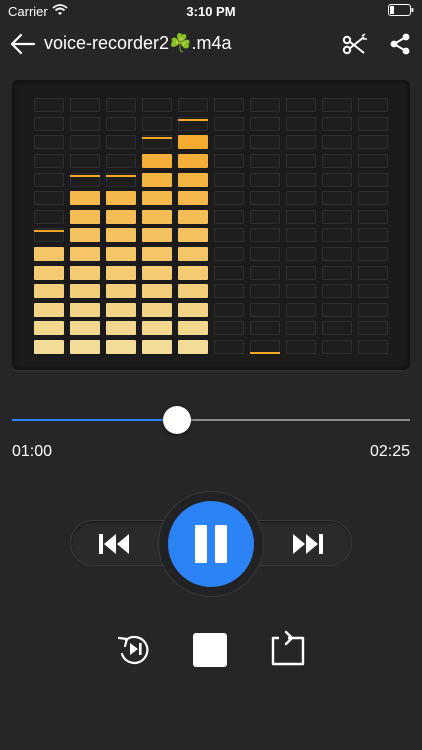 This screenshot has width=422, height=750. What do you see at coordinates (211, 544) in the screenshot?
I see `pause-button` at bounding box center [211, 544].